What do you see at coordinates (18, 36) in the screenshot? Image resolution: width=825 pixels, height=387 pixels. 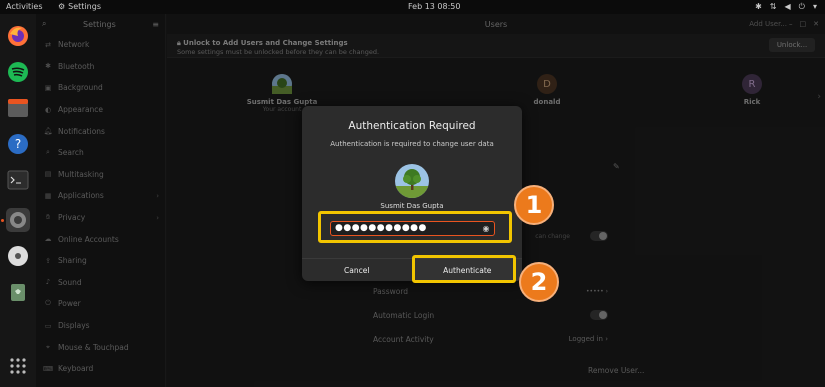 I see `firefox-icon` at bounding box center [18, 36].